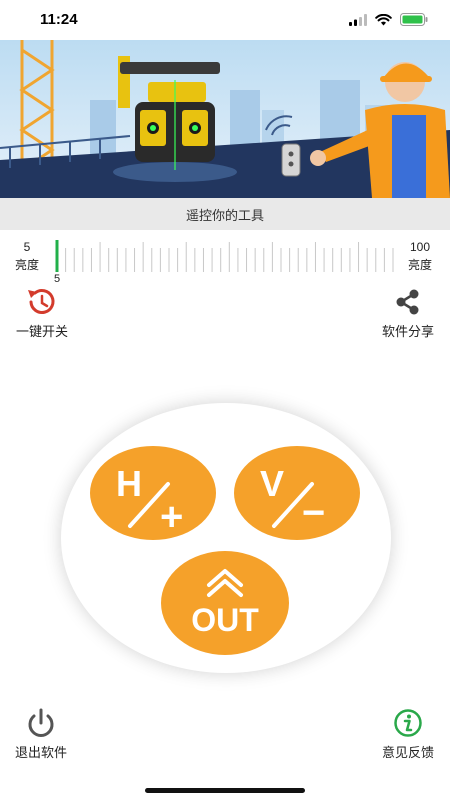  What do you see at coordinates (129, 483) in the screenshot?
I see `h-letter: H` at bounding box center [129, 483].